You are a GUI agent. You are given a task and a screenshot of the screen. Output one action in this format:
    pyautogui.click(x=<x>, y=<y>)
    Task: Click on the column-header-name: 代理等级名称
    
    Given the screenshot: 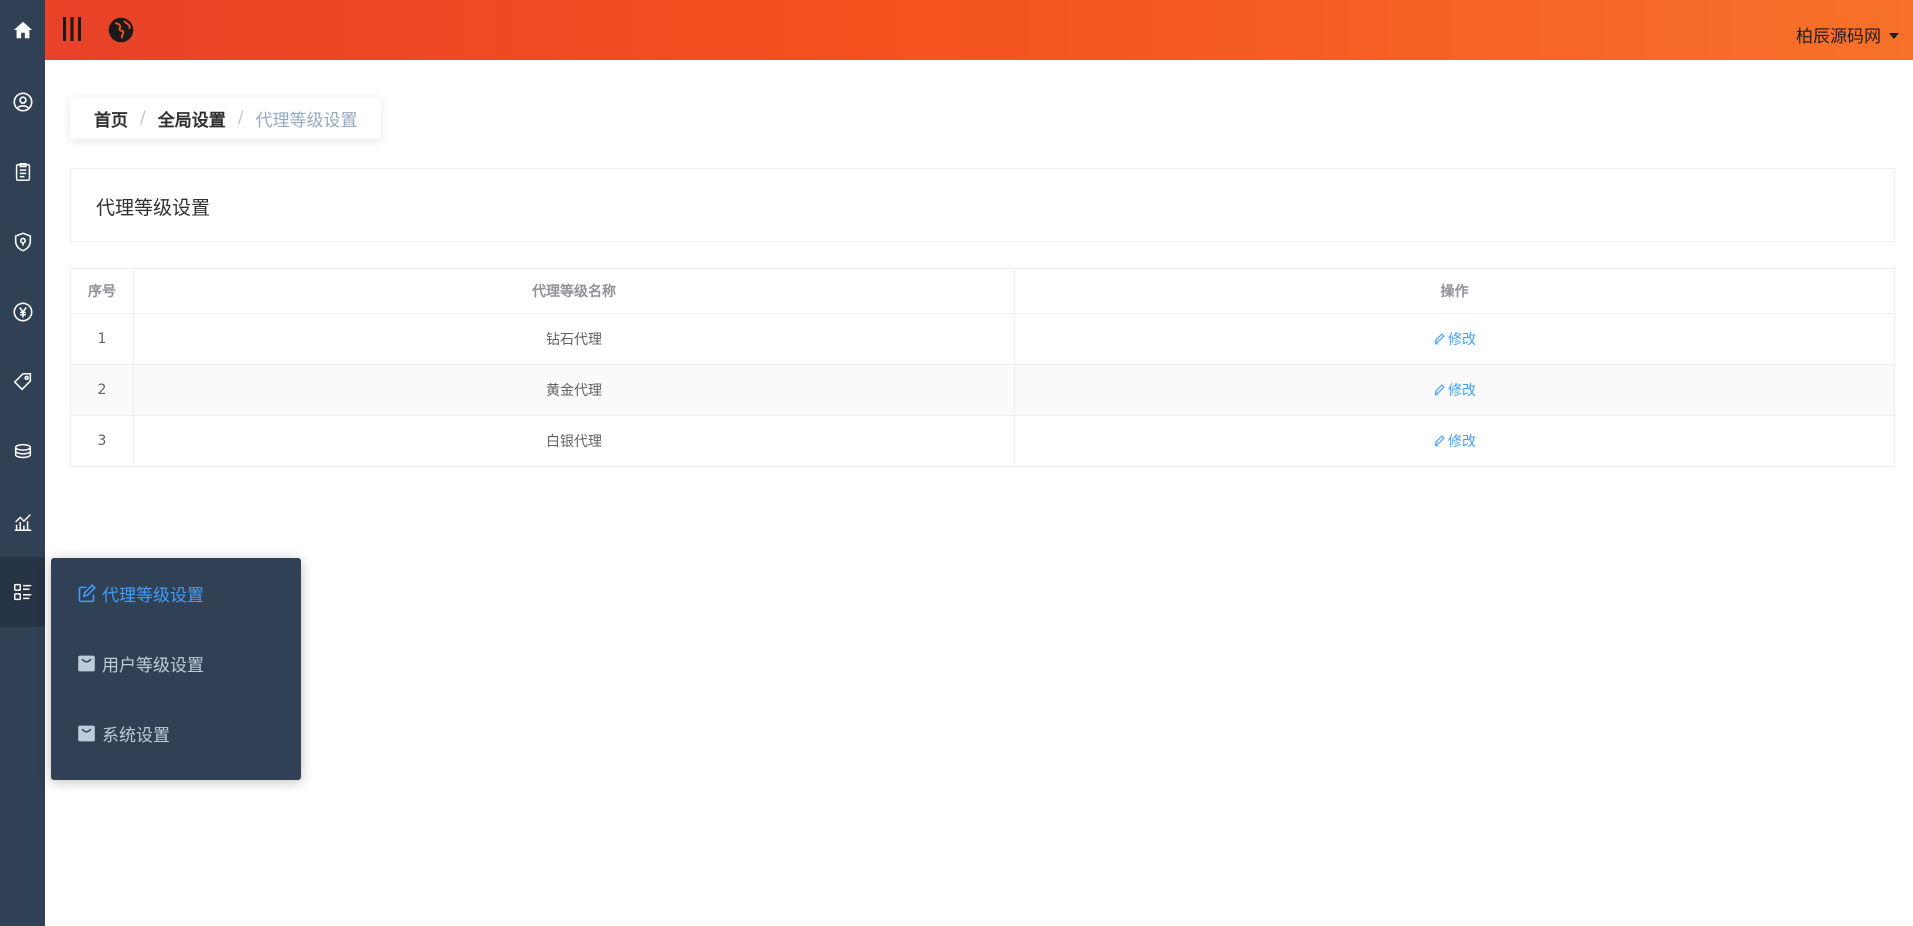 What is the action you would take?
    pyautogui.click(x=574, y=291)
    